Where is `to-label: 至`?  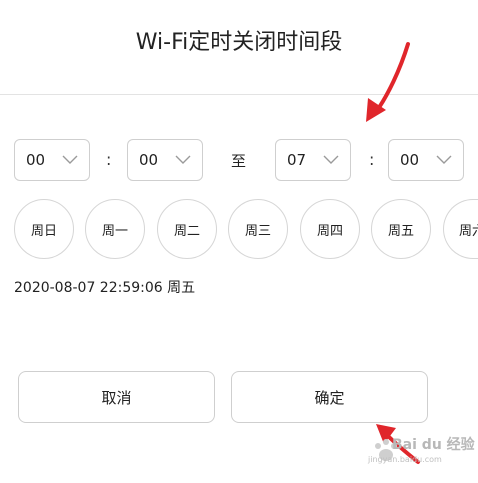
to-label: 至 is located at coordinates (239, 161).